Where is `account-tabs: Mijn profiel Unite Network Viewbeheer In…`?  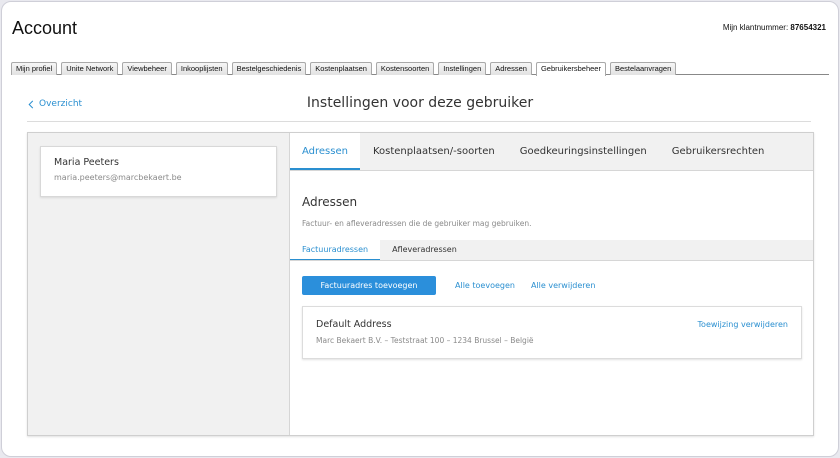
account-tabs: Mijn profiel Unite Network Viewbeheer In… is located at coordinates (420, 69).